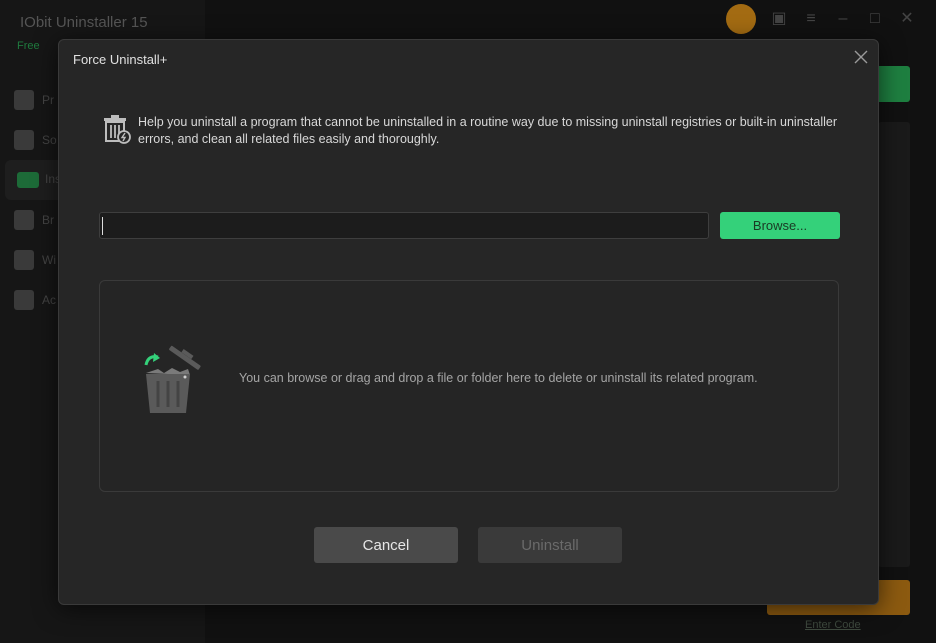  What do you see at coordinates (170, 379) in the screenshot?
I see `trash-drop-icon` at bounding box center [170, 379].